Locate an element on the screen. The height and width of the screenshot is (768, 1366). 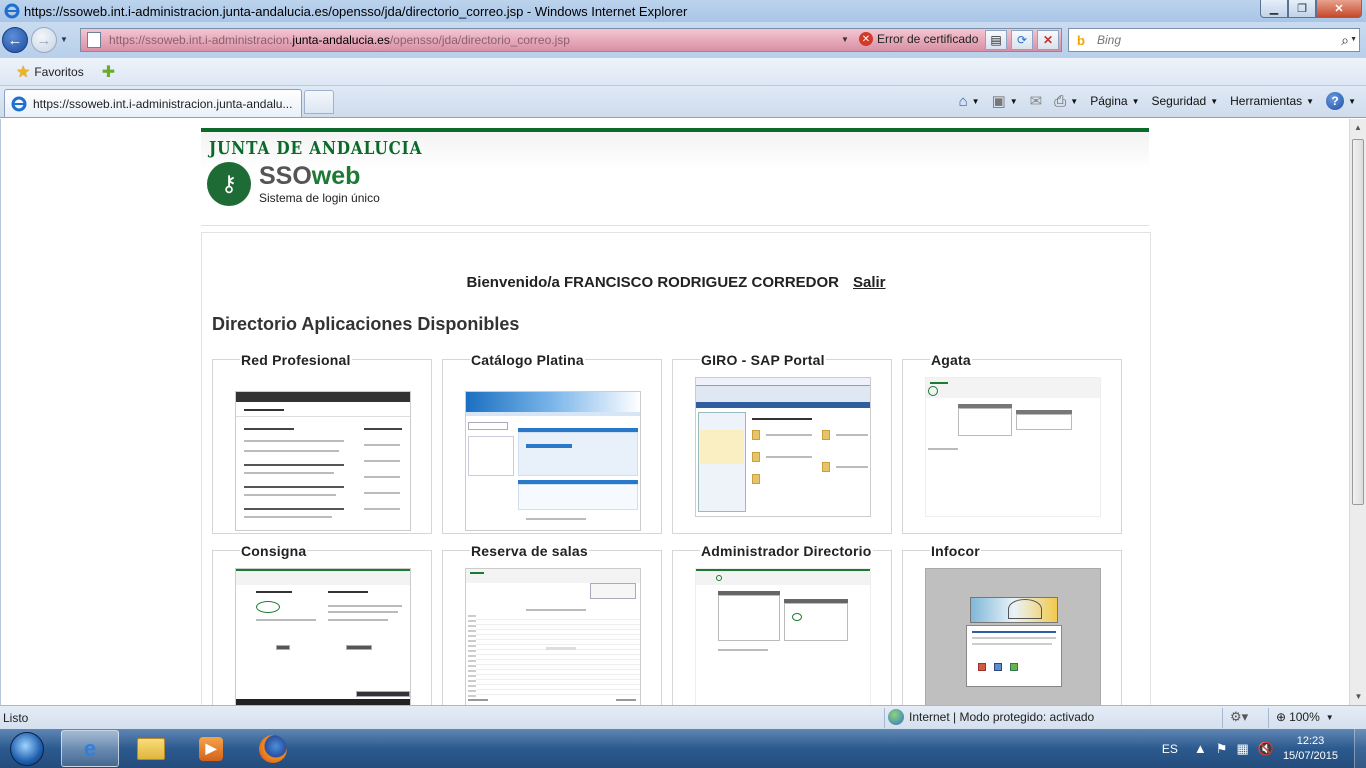
refresh-icon: ⟳ is located at coordinates (1022, 40).